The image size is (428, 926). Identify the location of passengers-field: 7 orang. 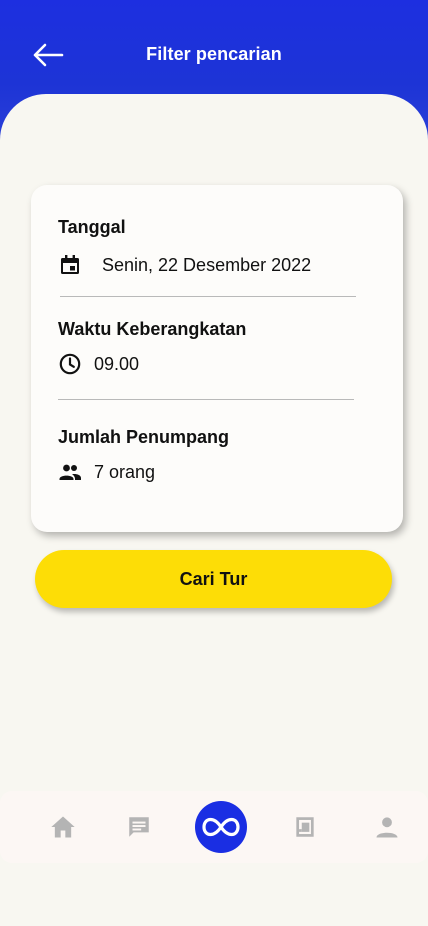
(106, 472).